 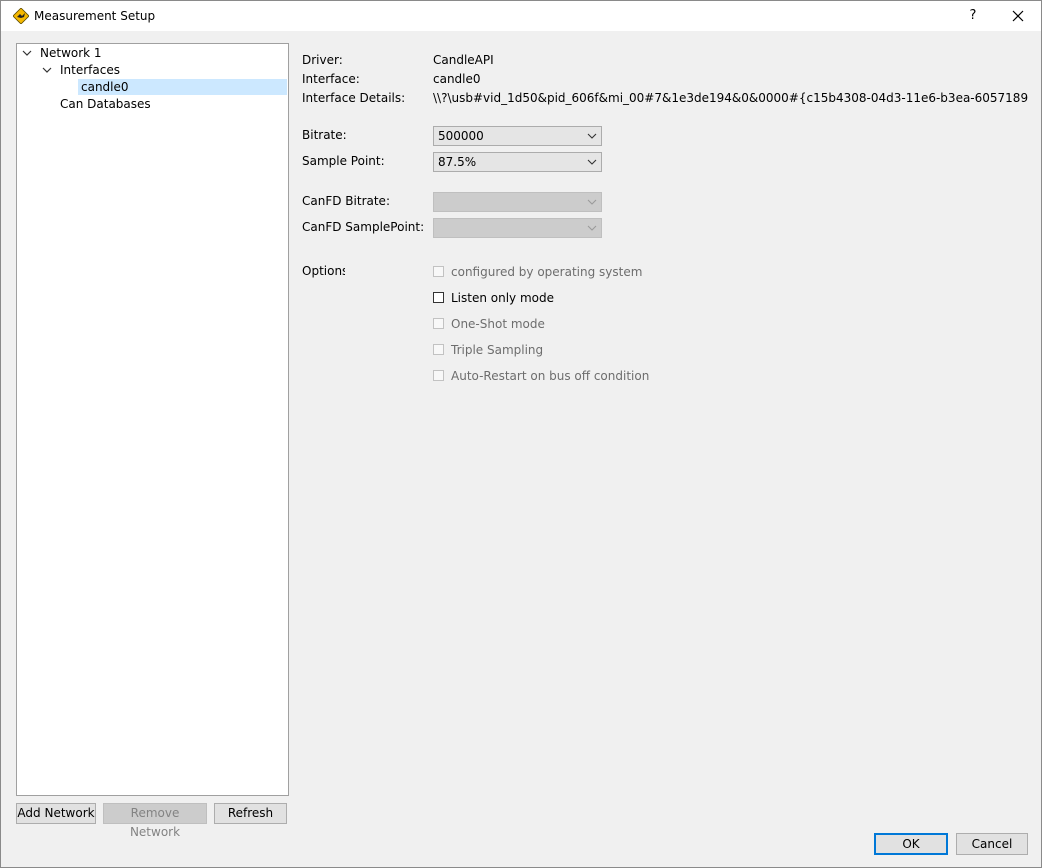 What do you see at coordinates (438, 349) in the screenshot?
I see `triple-sampling-checkbox` at bounding box center [438, 349].